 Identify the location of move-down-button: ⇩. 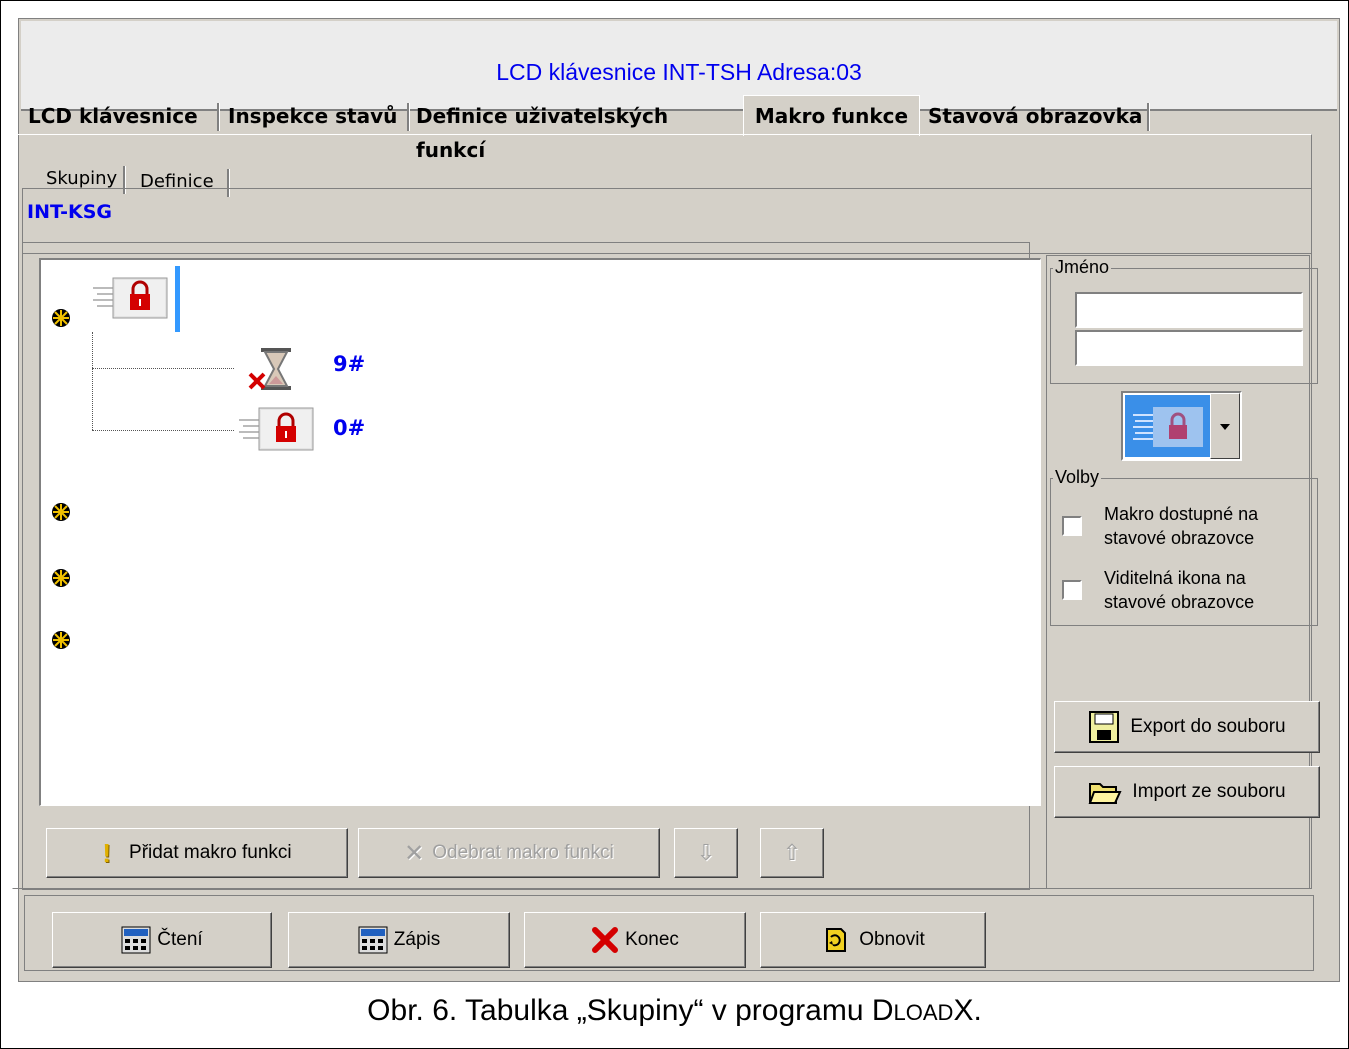
(706, 853).